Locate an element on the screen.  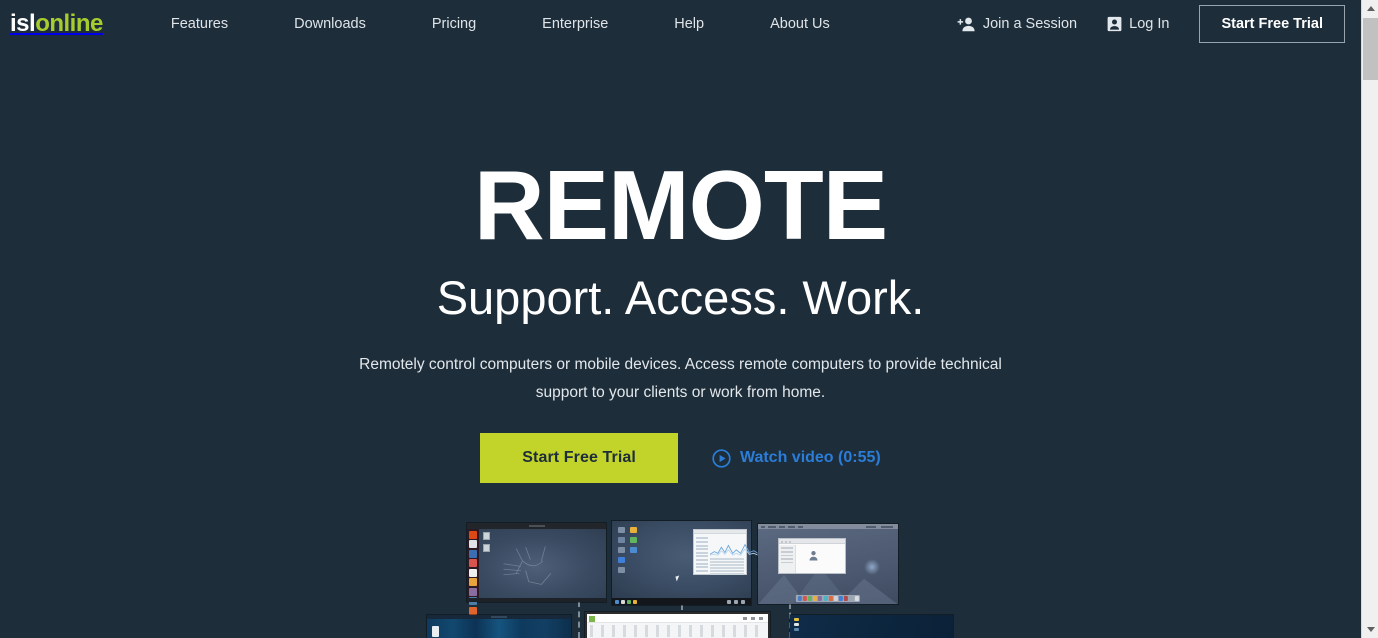
watch-video-link: Watch video (0:55) is located at coordinates (796, 458).